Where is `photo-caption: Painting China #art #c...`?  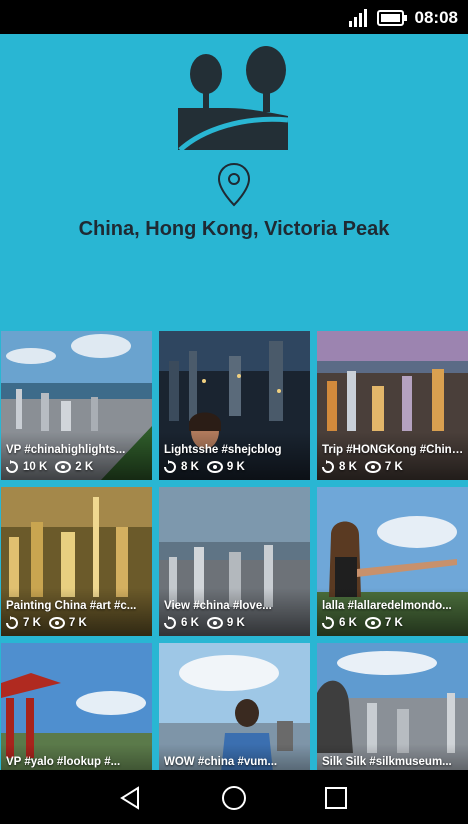 photo-caption: Painting China #art #c... is located at coordinates (71, 606).